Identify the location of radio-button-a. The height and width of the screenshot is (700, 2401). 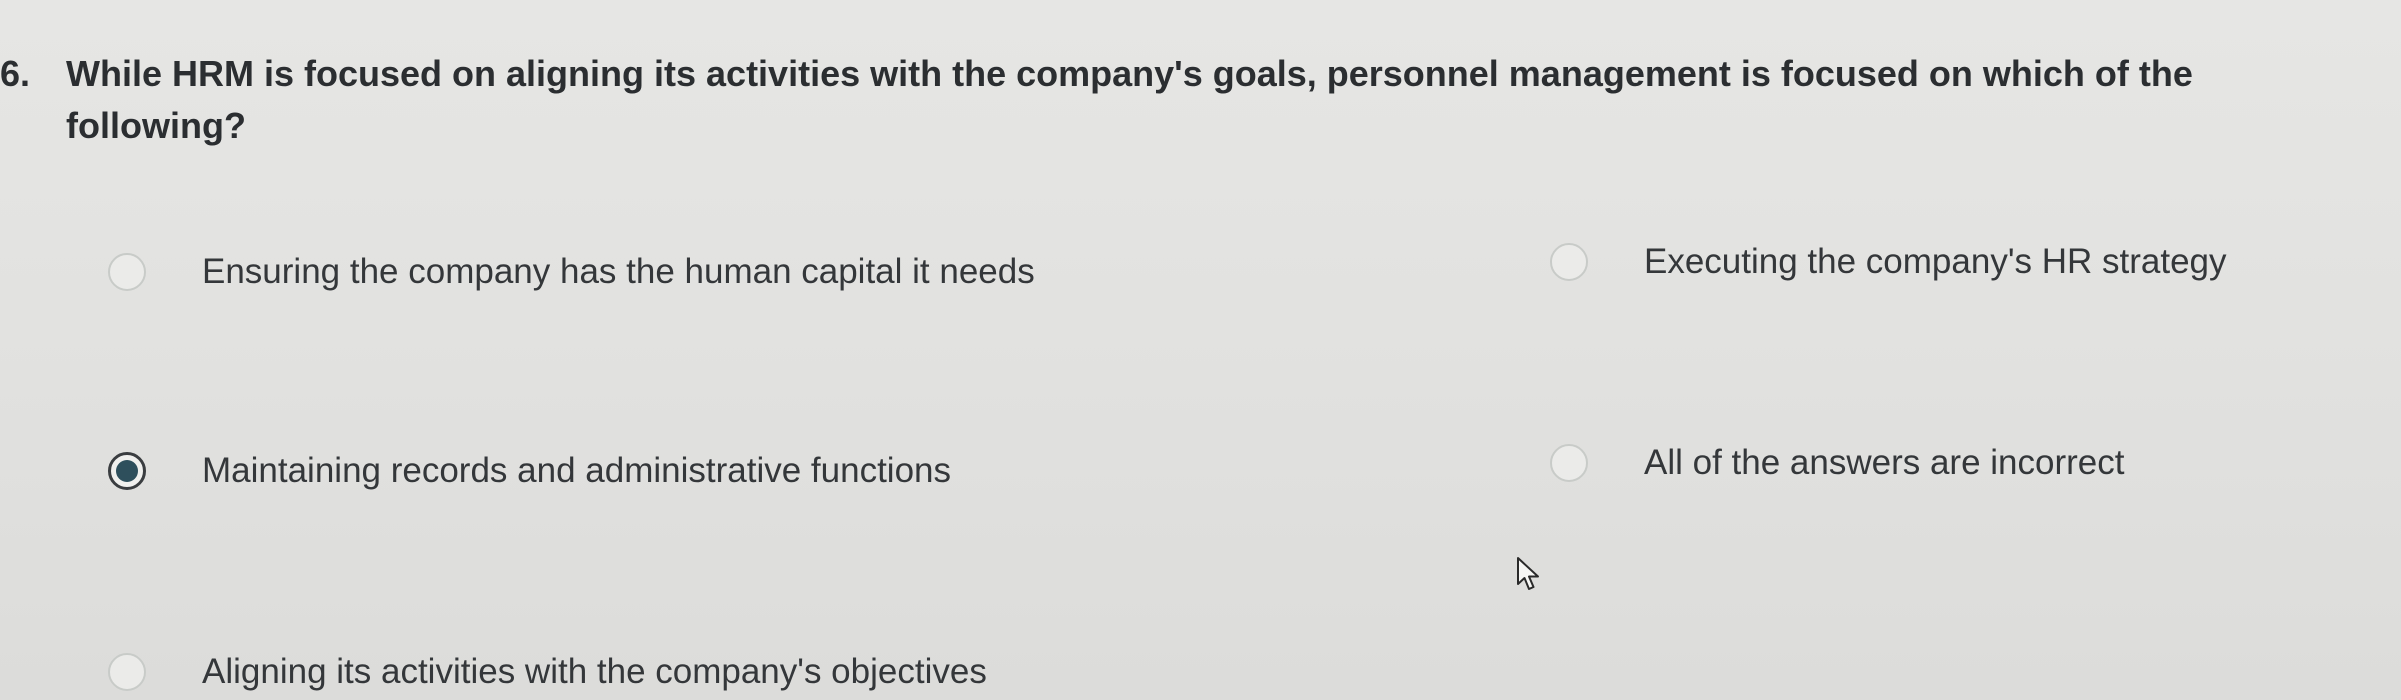
(127, 272).